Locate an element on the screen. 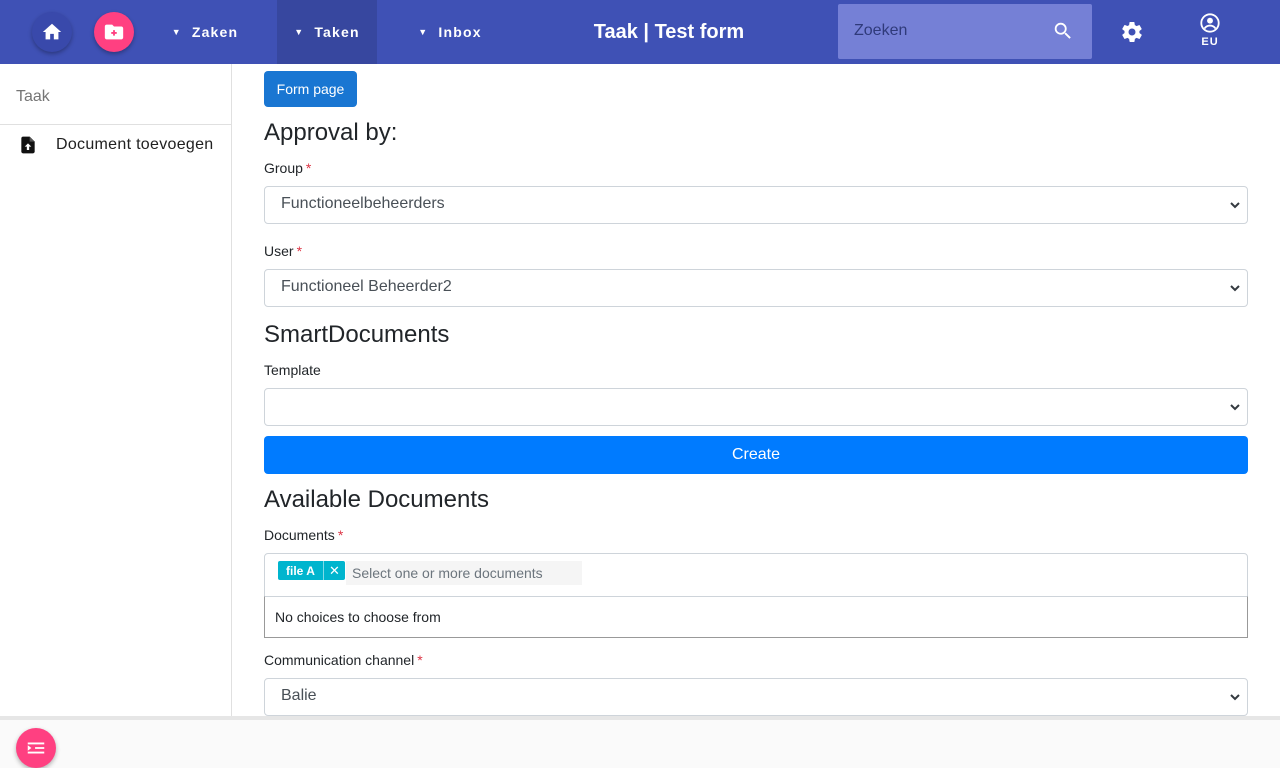 The width and height of the screenshot is (1280, 768). document-tag-label: file A is located at coordinates (300, 570).